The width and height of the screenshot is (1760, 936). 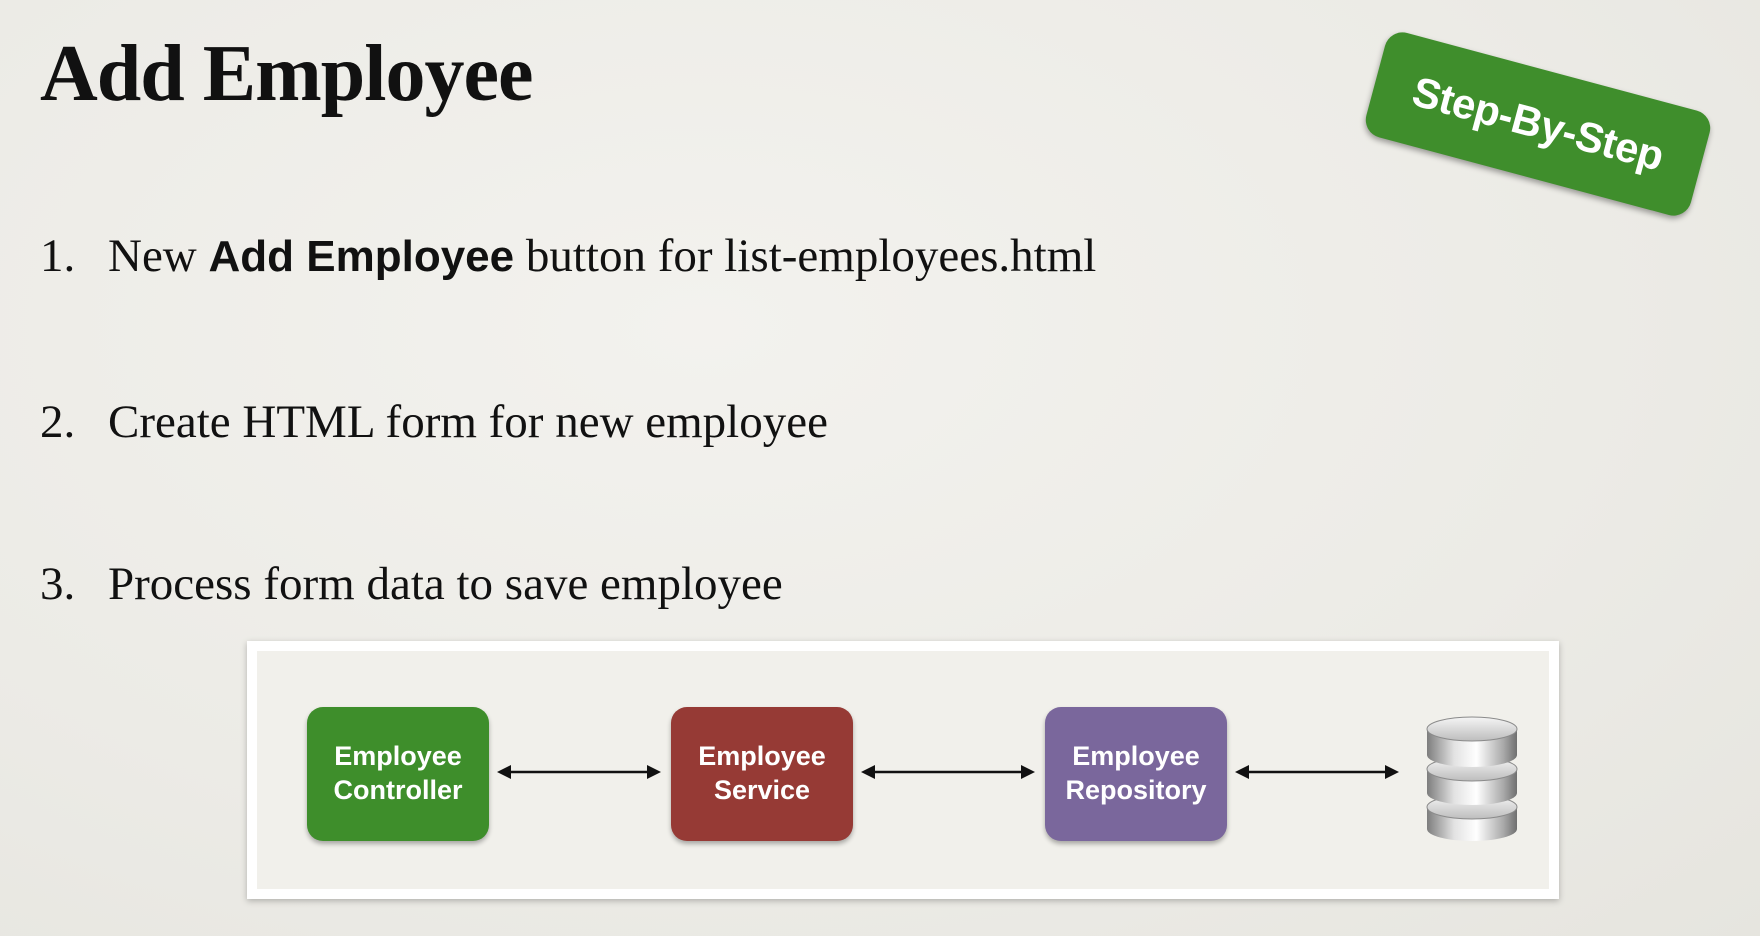 I want to click on employee-service-node: Employee Service, so click(x=762, y=774).